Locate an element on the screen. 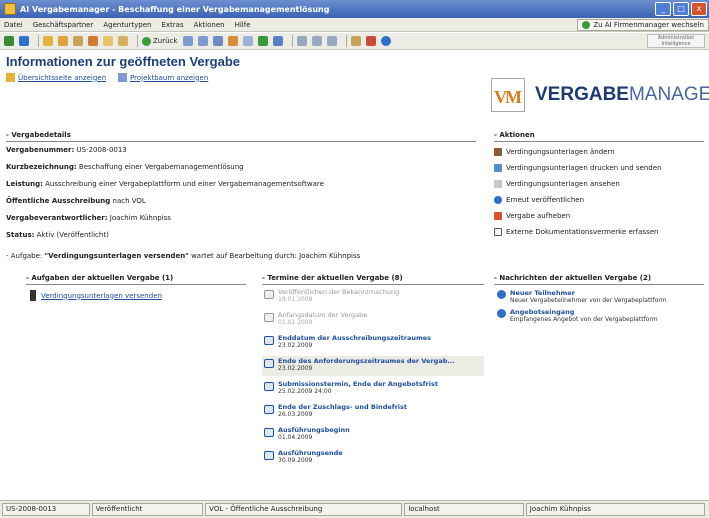  appointment-item: Ausführungsende 30.09.2009 is located at coordinates (373, 458).